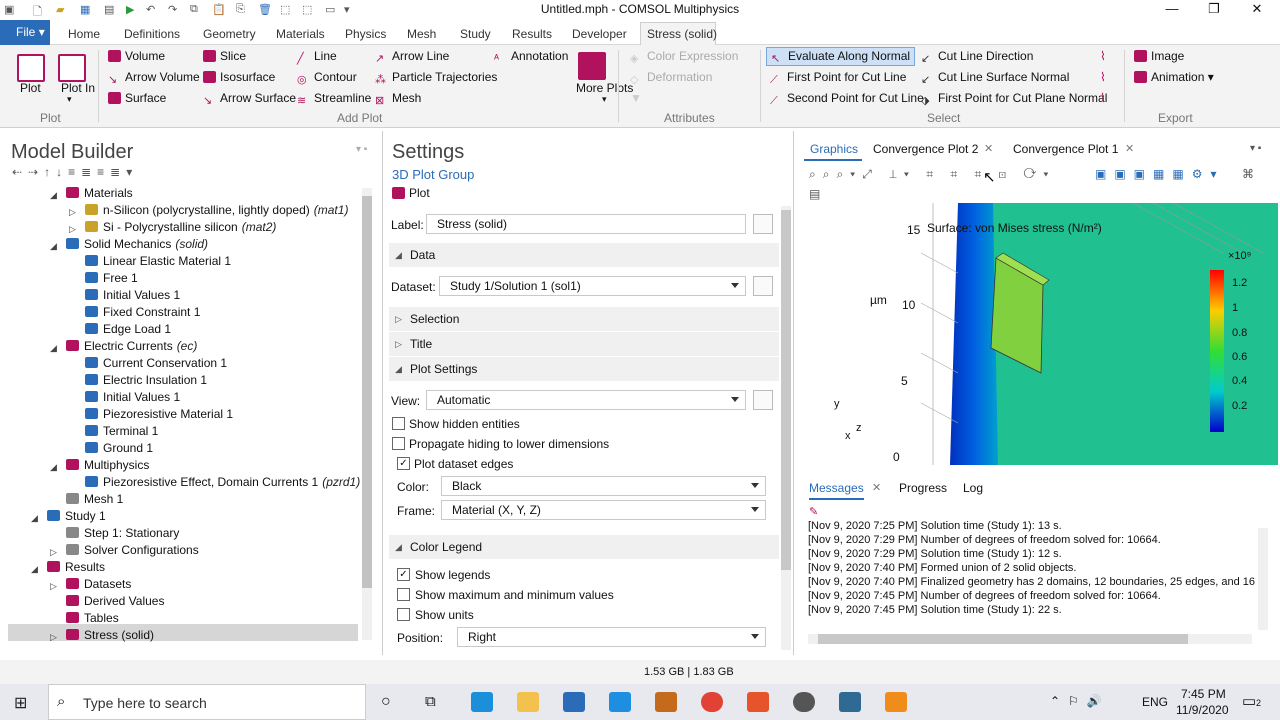 The image size is (1280, 720). I want to click on language-indicator: ENG, so click(1155, 702).